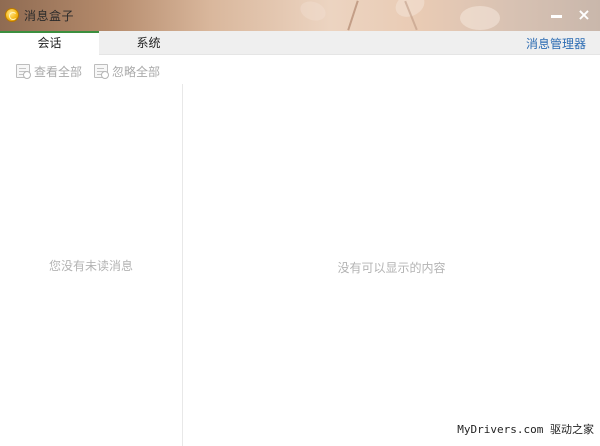  Describe the element at coordinates (556, 43) in the screenshot. I see `message-manager-link: 消息管理器` at that location.